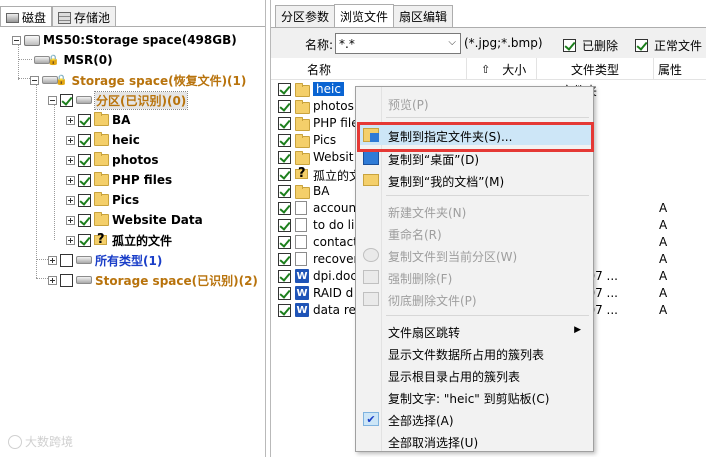 The height and width of the screenshot is (457, 706). What do you see at coordinates (474, 255) in the screenshot?
I see `menu-item-copy-current-partition: 复制文件到当前分区(W)` at bounding box center [474, 255].